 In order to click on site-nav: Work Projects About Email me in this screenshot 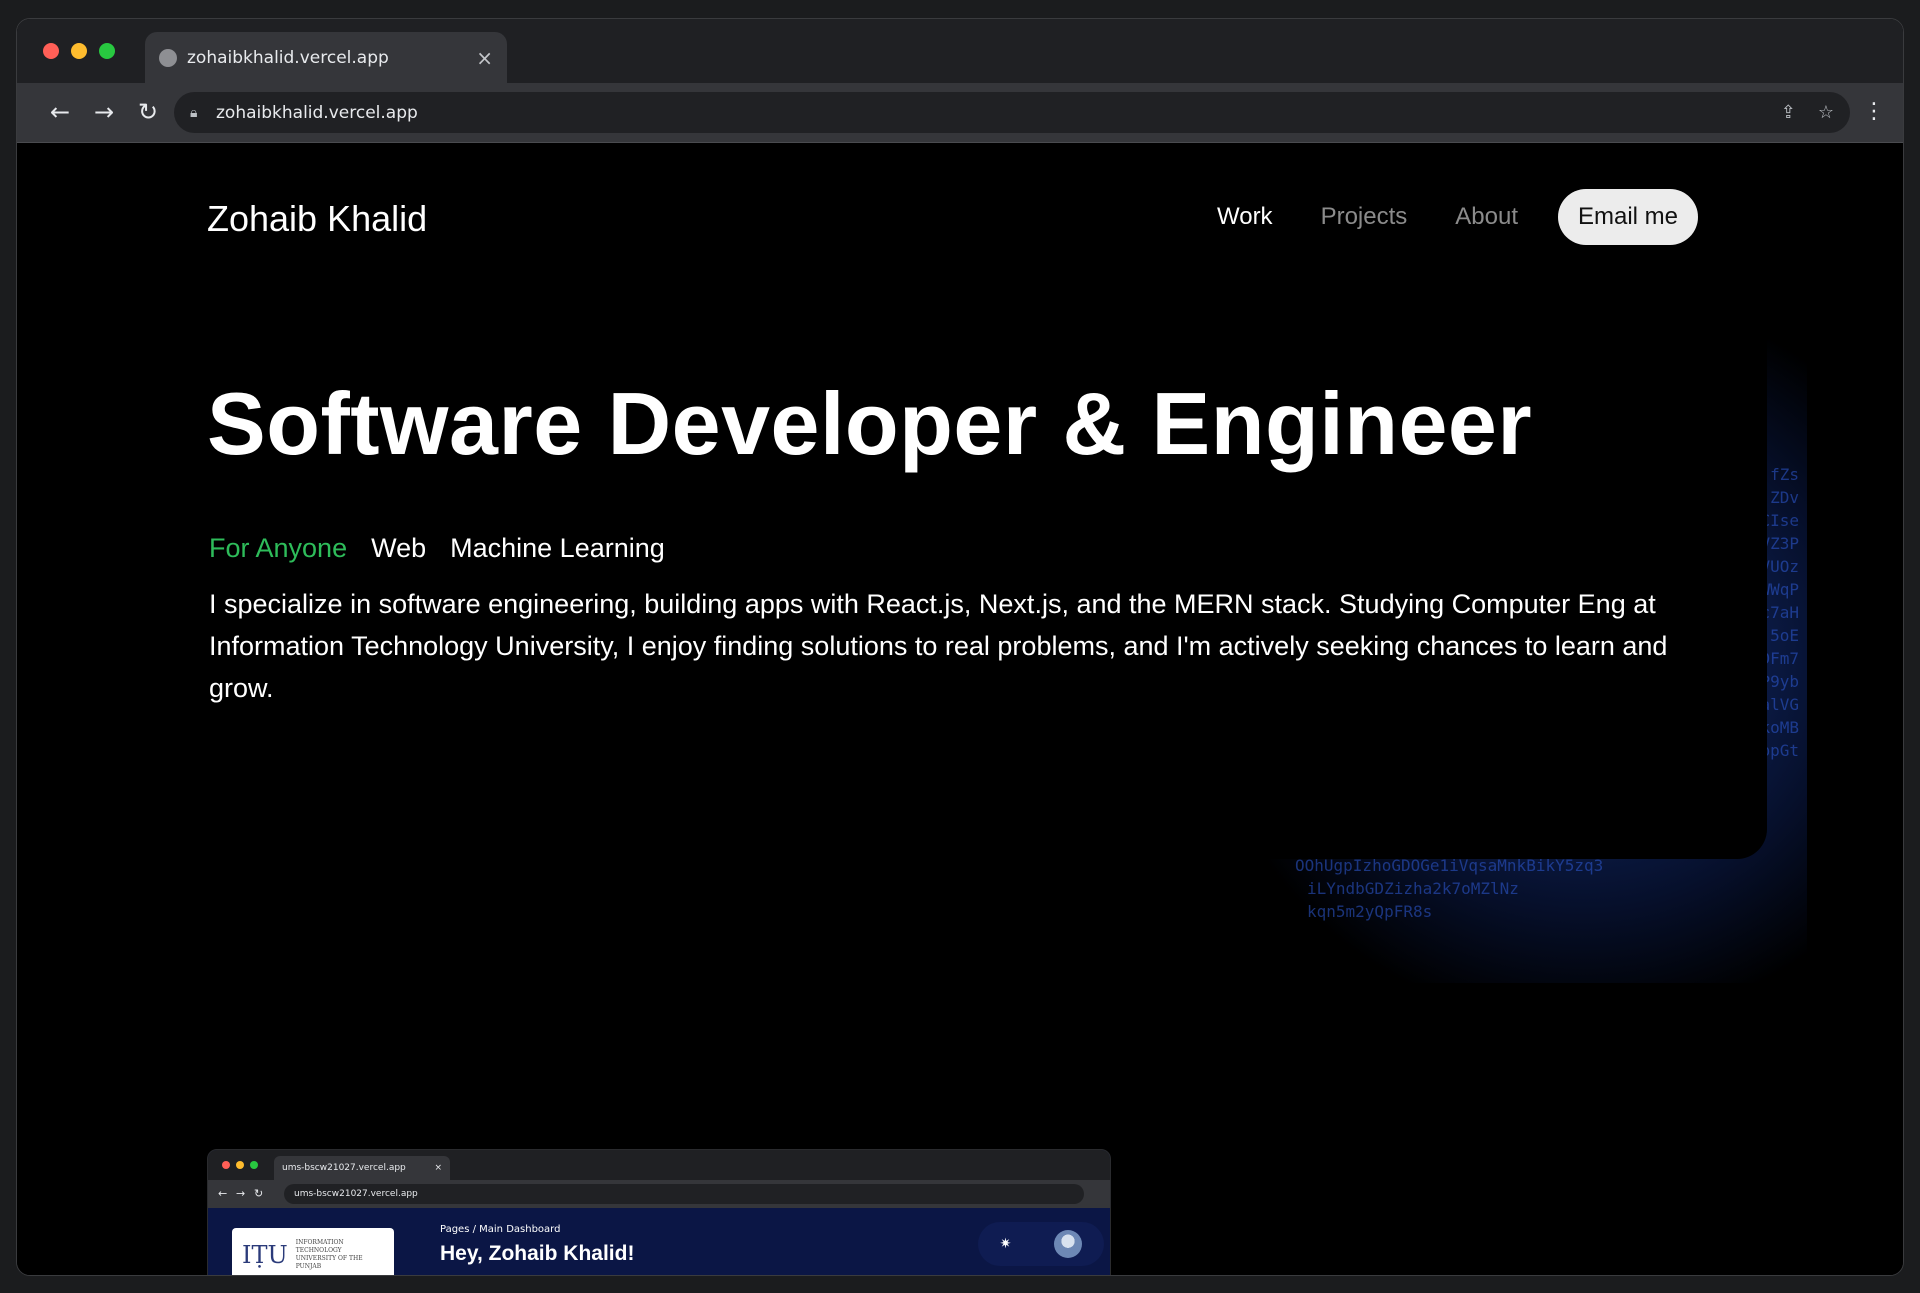, I will do `click(1458, 217)`.